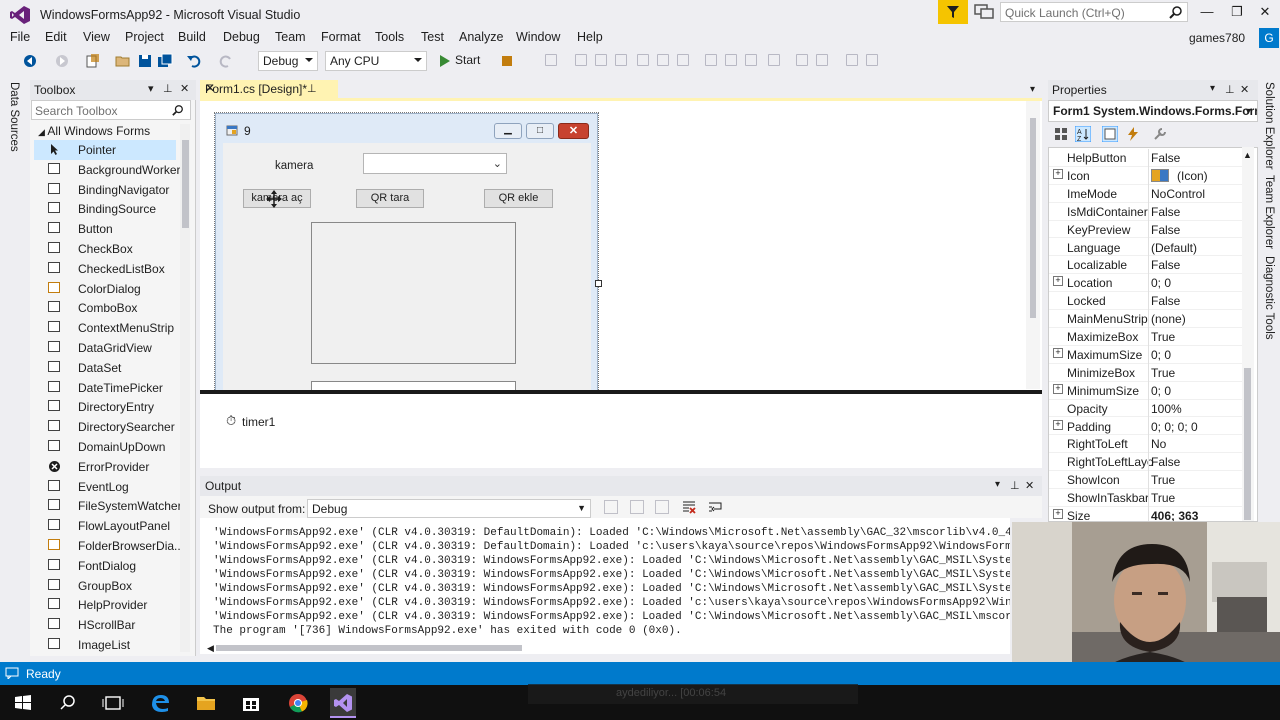 The width and height of the screenshot is (1280, 720). Describe the element at coordinates (194, 61) in the screenshot. I see `undo-icon` at that location.